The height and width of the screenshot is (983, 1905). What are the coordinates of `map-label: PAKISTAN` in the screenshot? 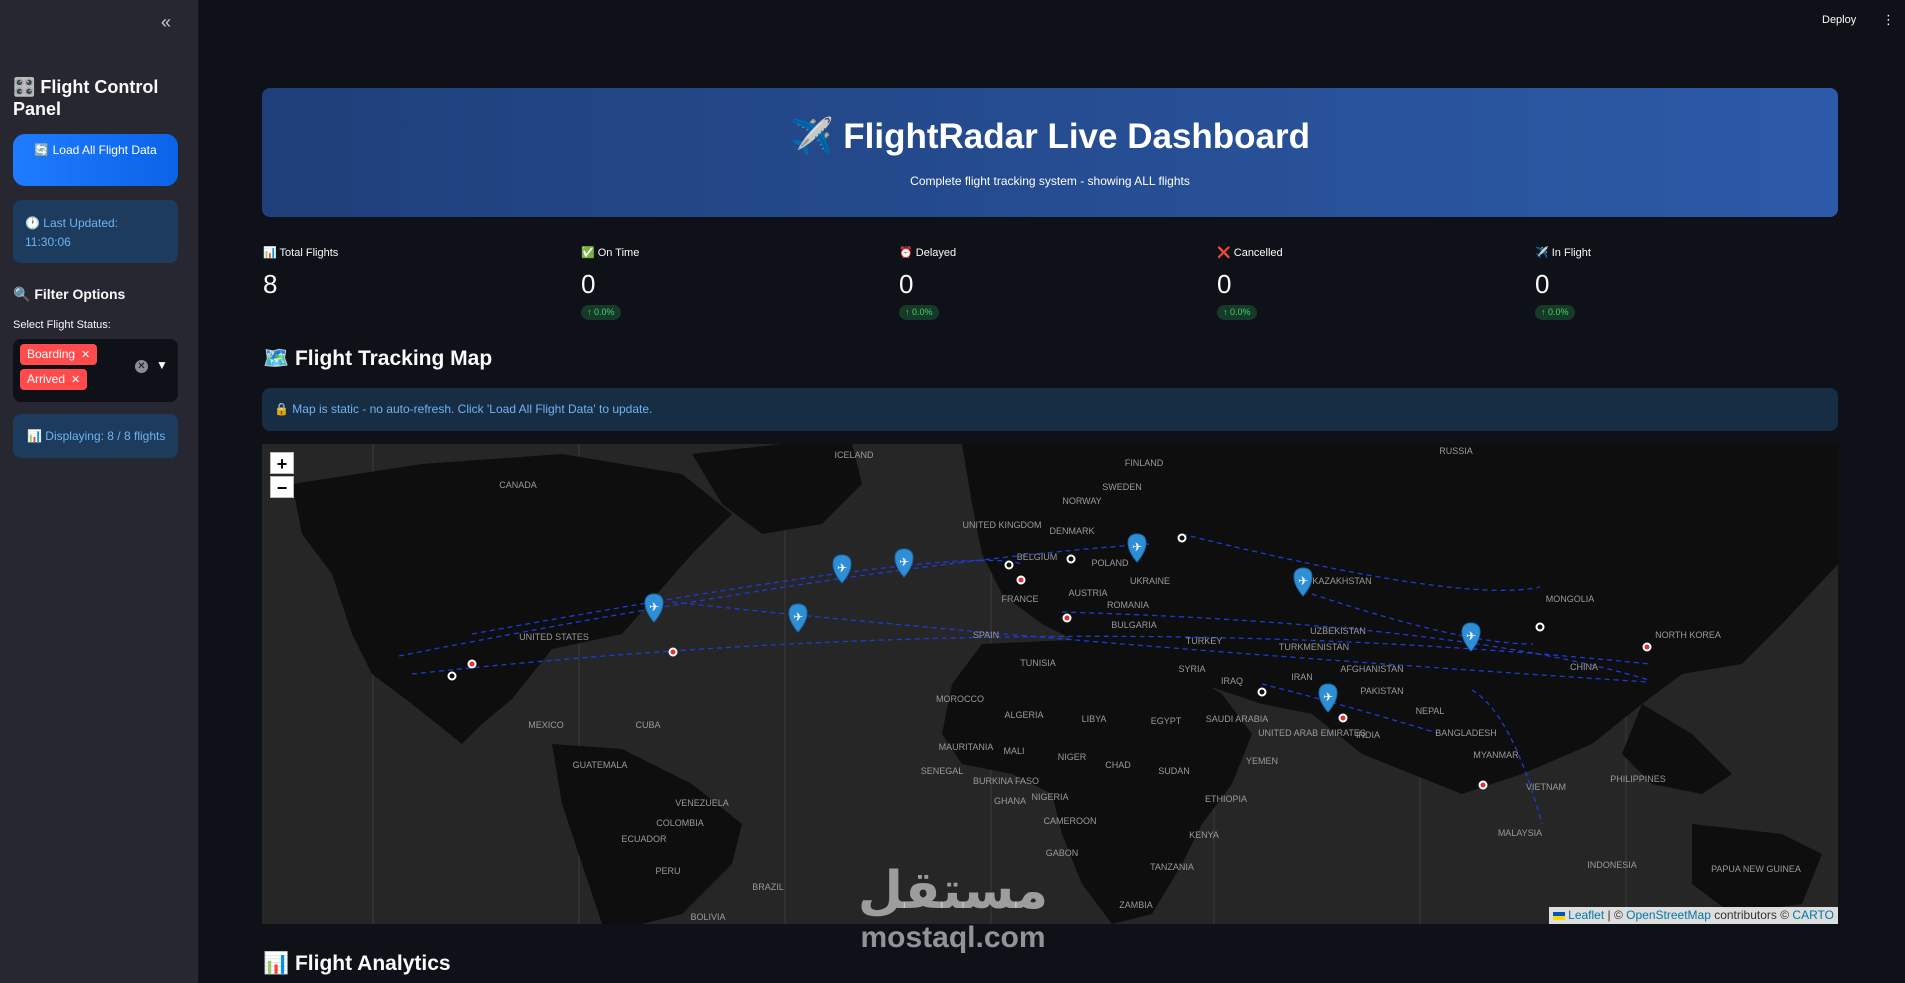 It's located at (1381, 691).